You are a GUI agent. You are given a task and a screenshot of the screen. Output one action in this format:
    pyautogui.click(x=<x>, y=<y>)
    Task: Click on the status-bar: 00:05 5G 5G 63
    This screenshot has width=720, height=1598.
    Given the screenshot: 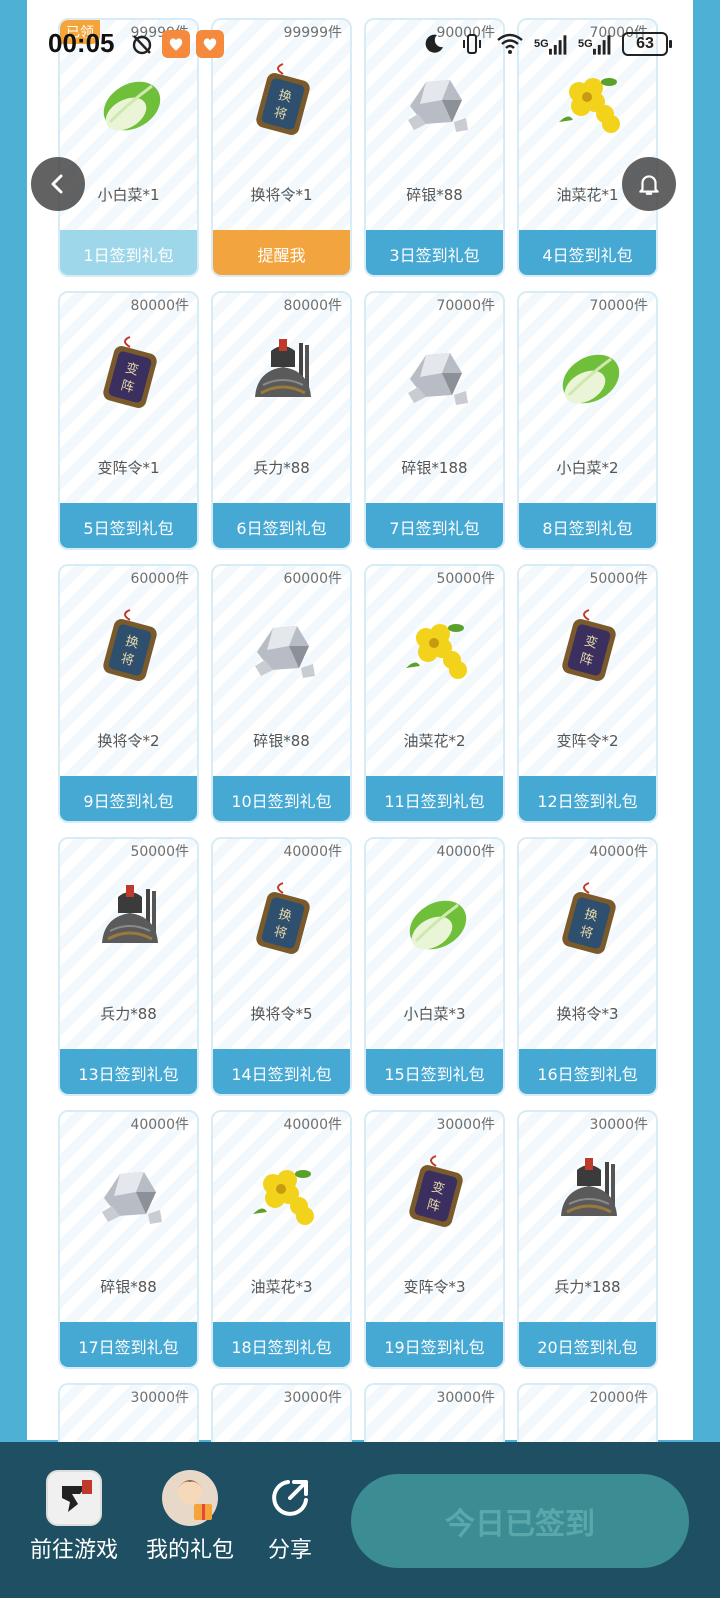 What is the action you would take?
    pyautogui.click(x=360, y=44)
    